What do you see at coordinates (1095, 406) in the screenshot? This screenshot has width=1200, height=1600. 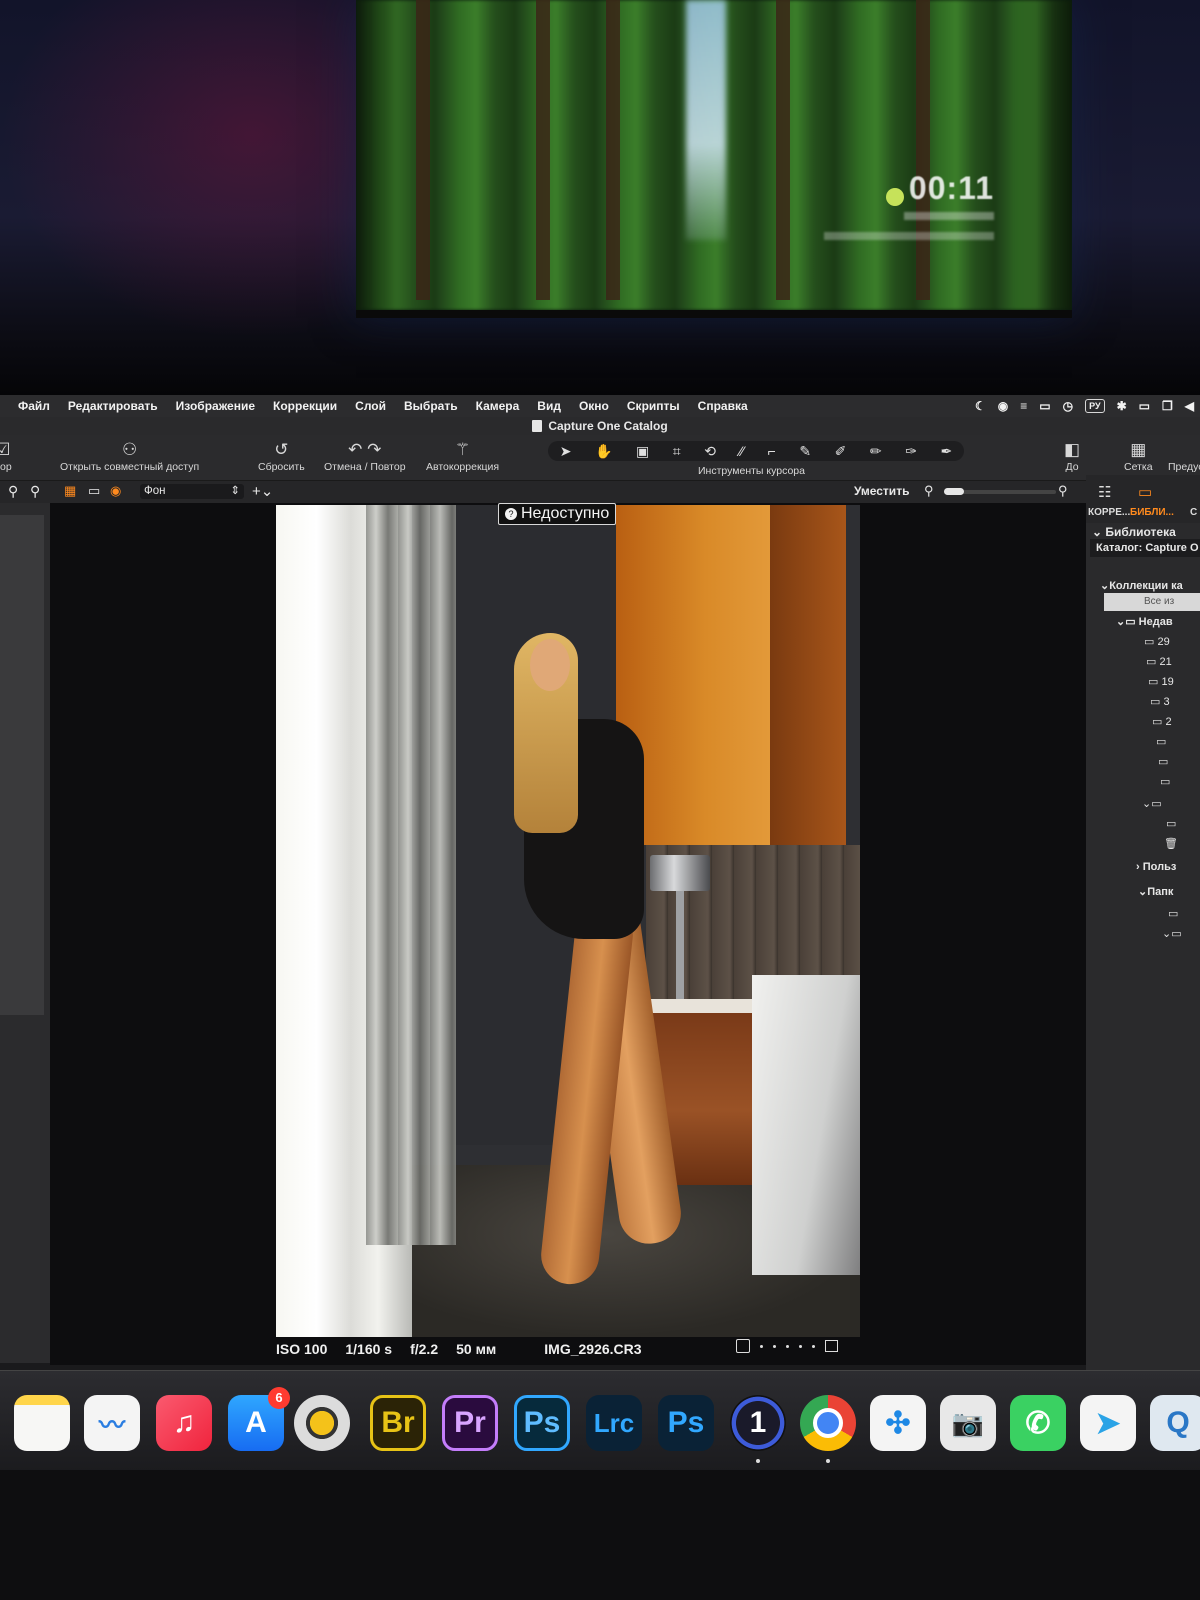 I see `input-source: РУ` at bounding box center [1095, 406].